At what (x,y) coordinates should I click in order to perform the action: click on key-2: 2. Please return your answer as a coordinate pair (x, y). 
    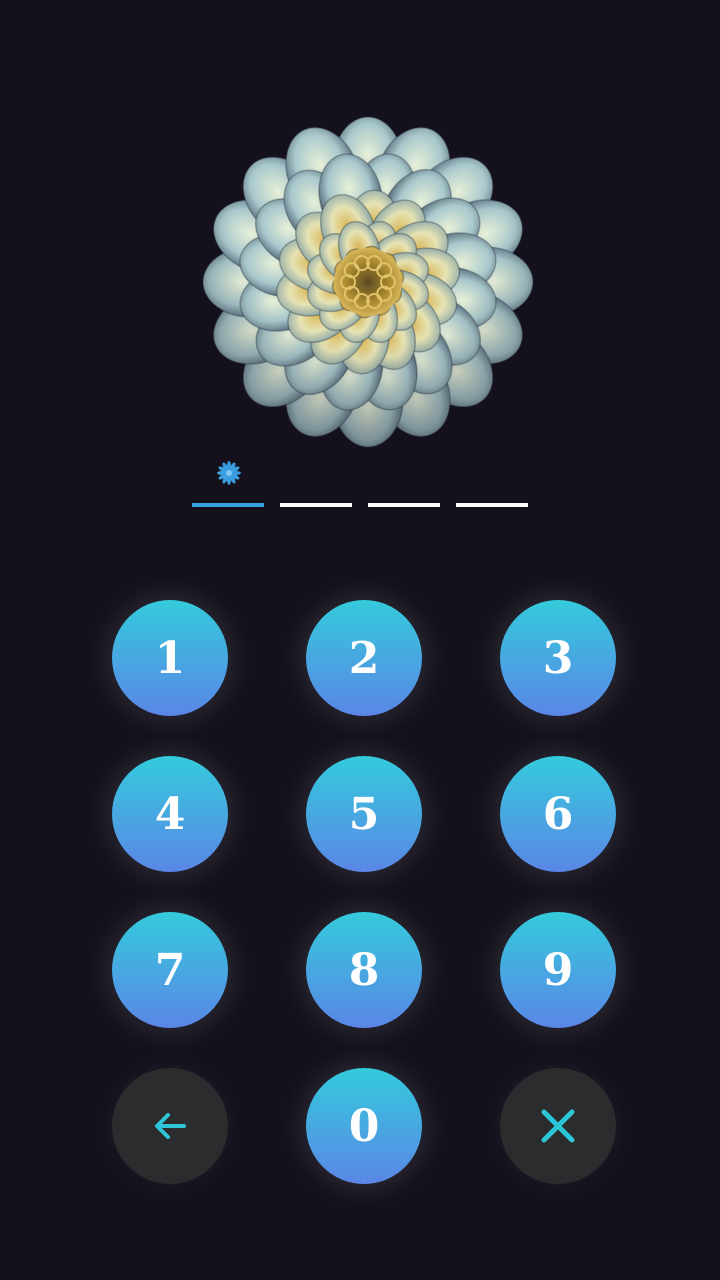
    Looking at the image, I should click on (364, 658).